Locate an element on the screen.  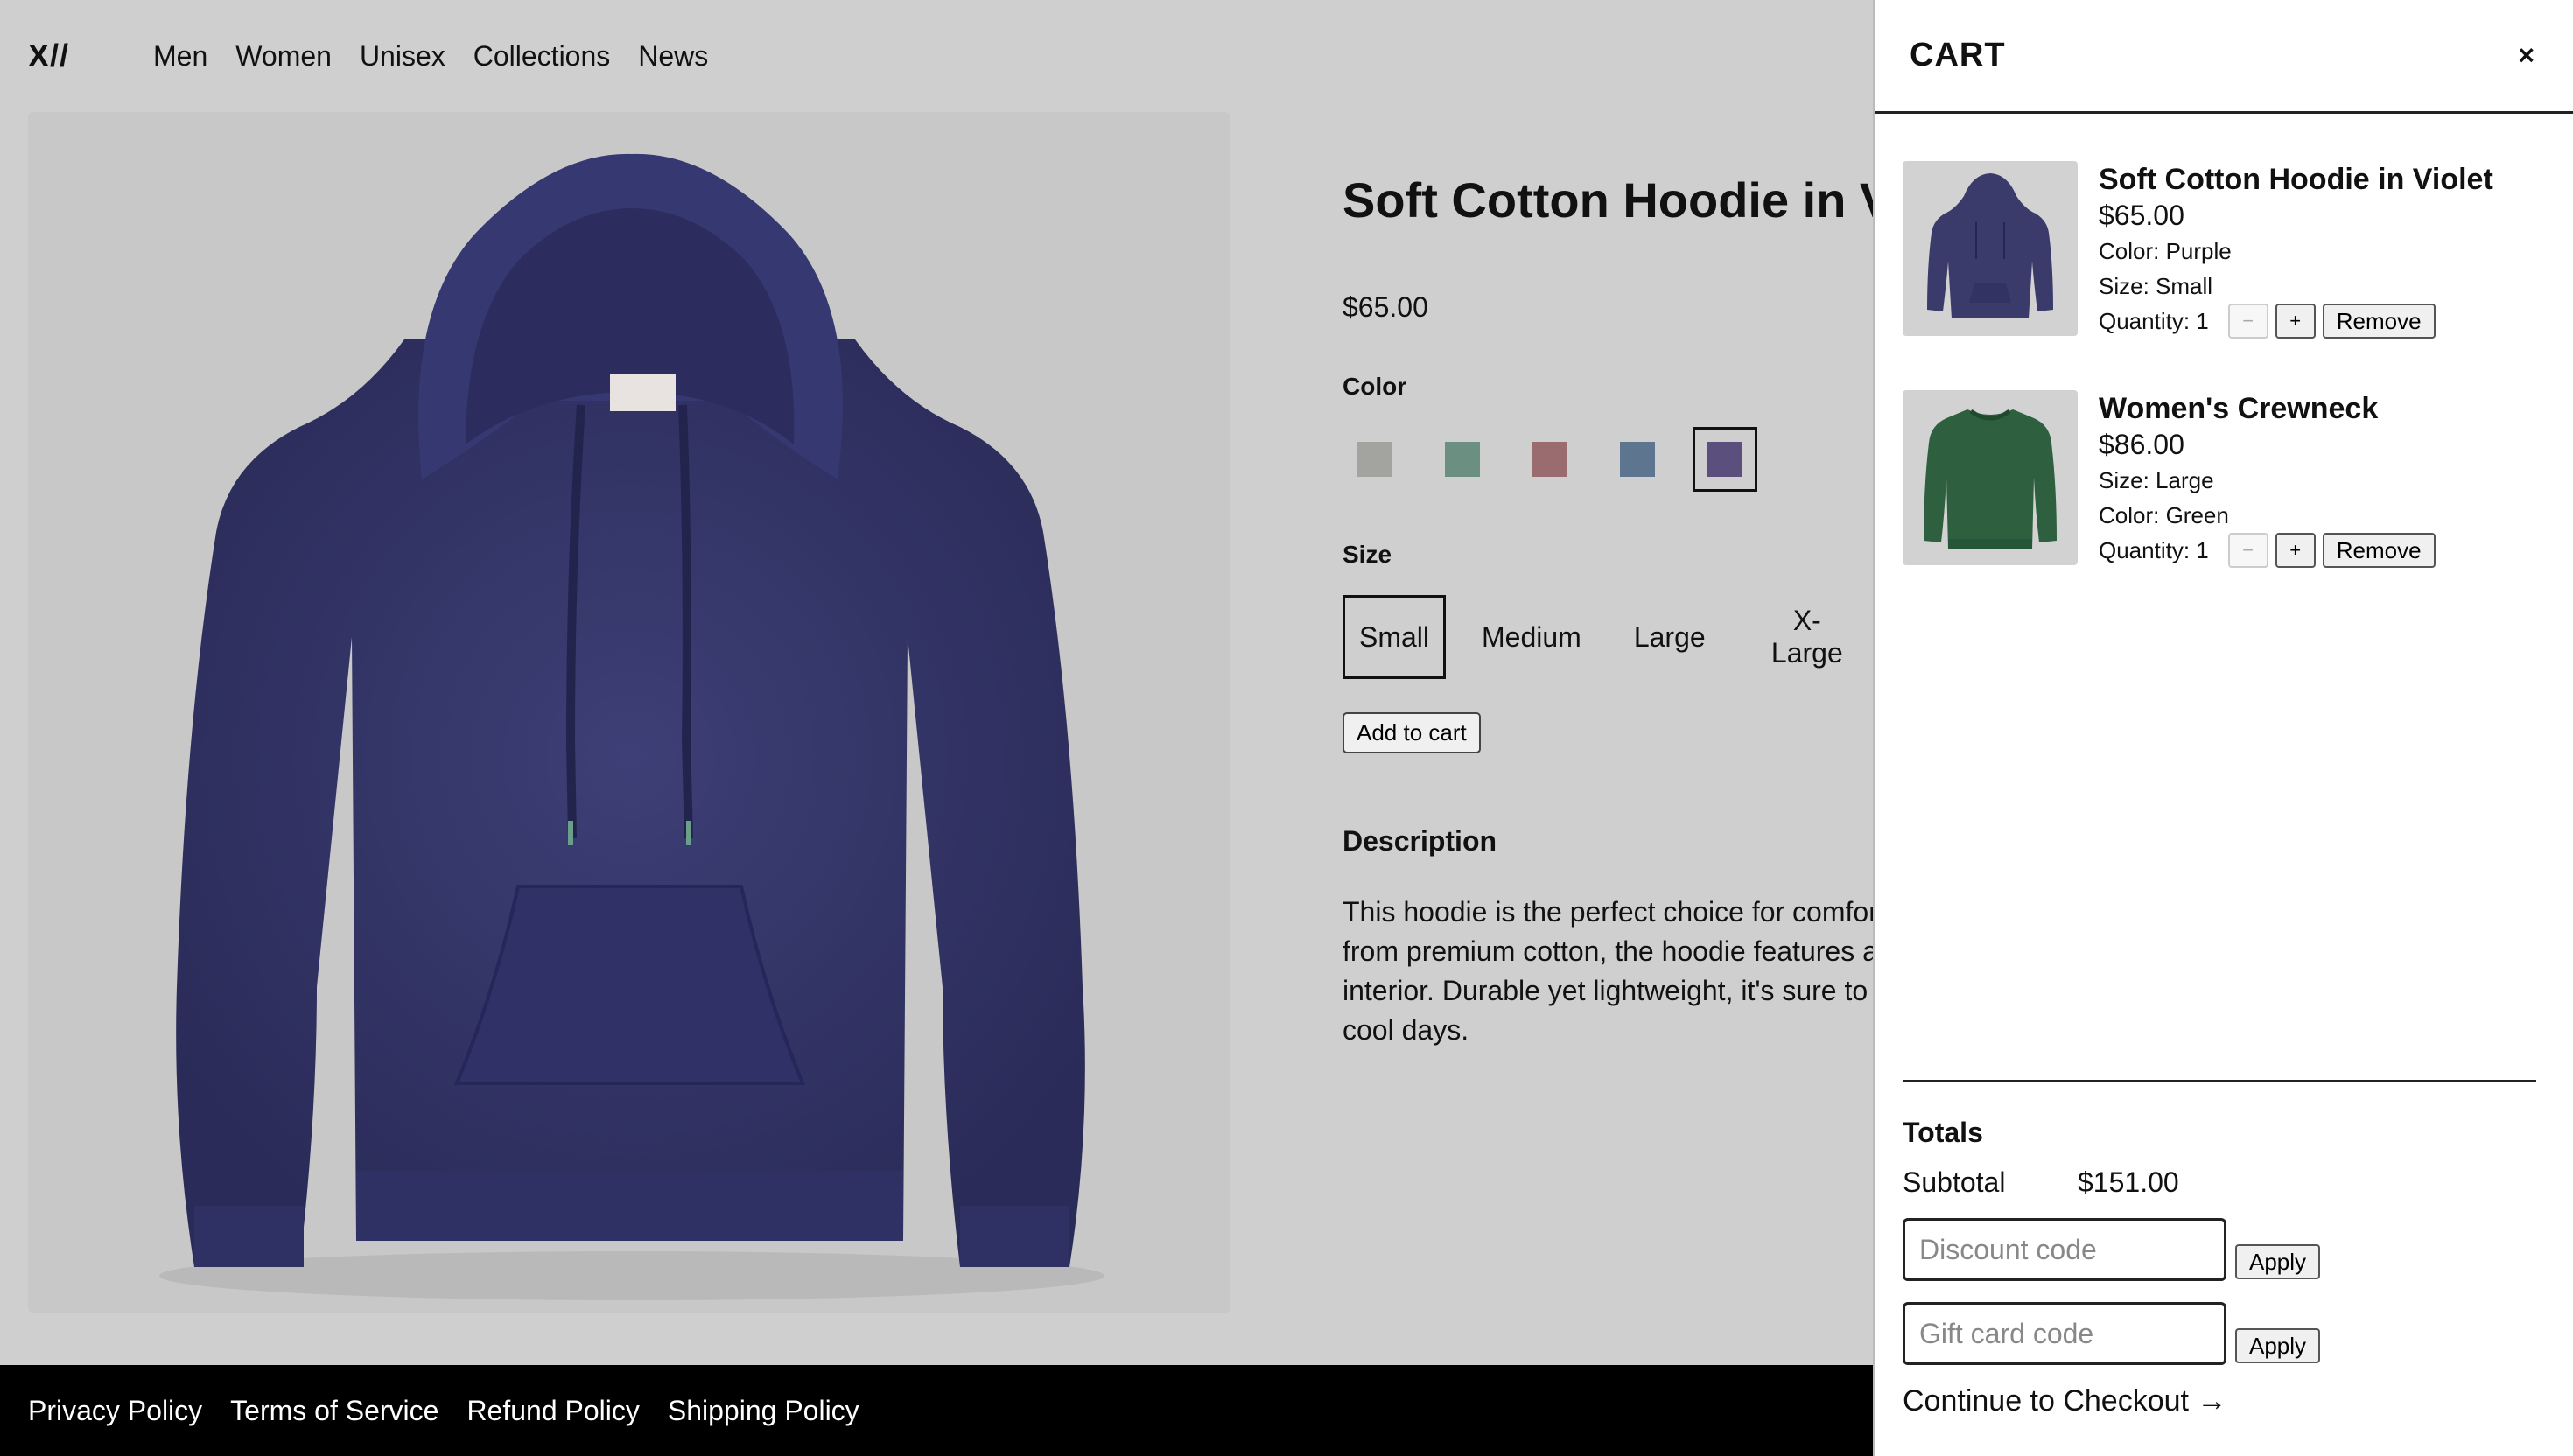
nav-collections: Collections is located at coordinates (542, 56).